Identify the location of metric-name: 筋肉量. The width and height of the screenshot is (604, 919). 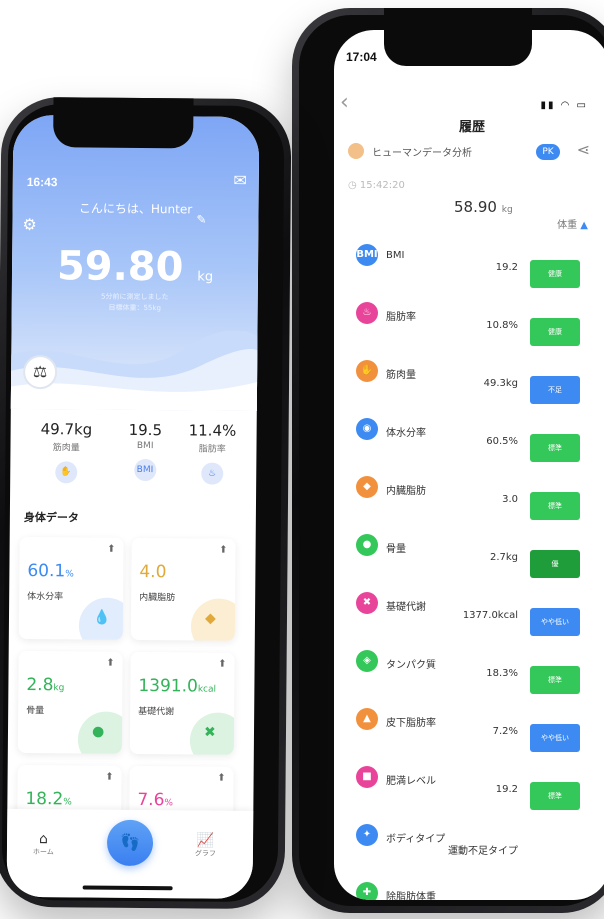
(401, 375).